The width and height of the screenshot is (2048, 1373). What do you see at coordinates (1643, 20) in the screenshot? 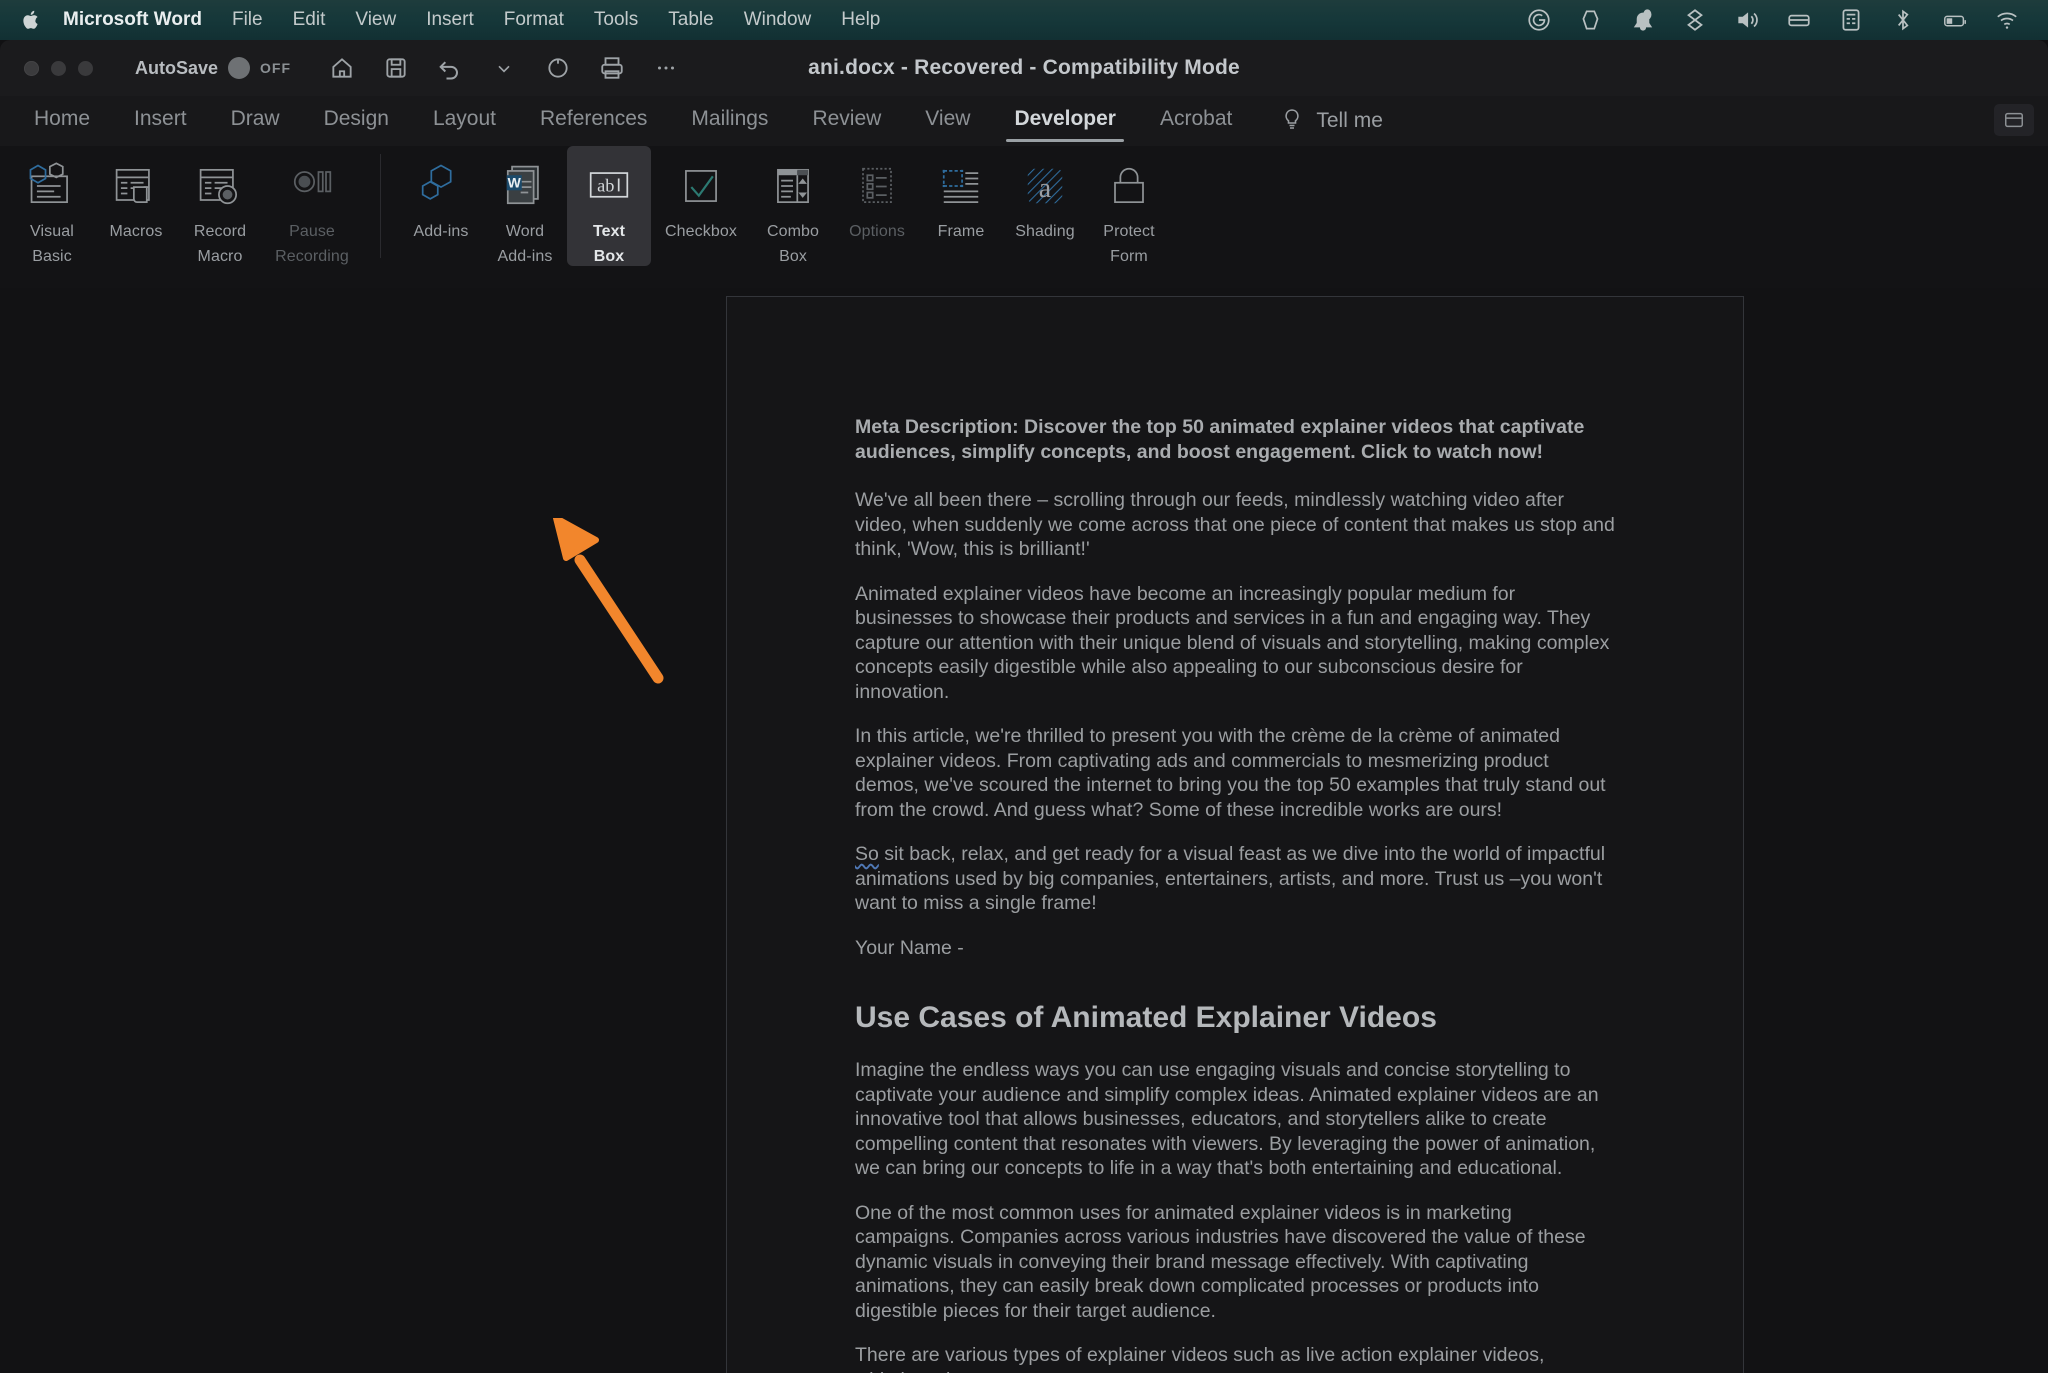
I see `notification-bell-icon` at bounding box center [1643, 20].